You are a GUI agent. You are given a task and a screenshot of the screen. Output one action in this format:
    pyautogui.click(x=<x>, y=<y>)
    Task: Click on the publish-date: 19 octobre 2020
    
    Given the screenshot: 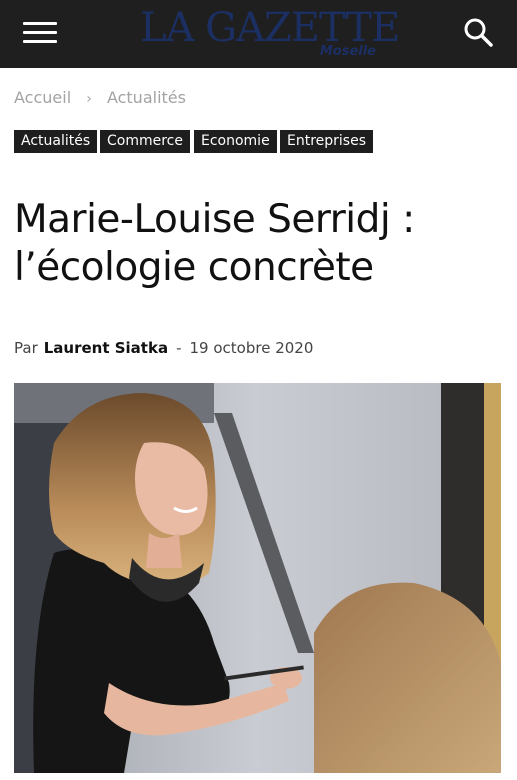 What is the action you would take?
    pyautogui.click(x=251, y=348)
    